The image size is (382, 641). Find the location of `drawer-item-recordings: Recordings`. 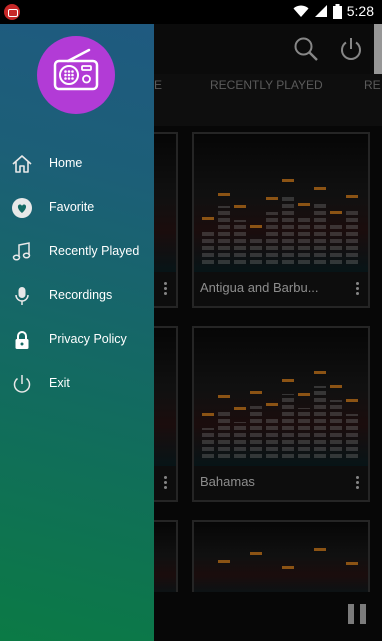

drawer-item-recordings: Recordings is located at coordinates (77, 296).